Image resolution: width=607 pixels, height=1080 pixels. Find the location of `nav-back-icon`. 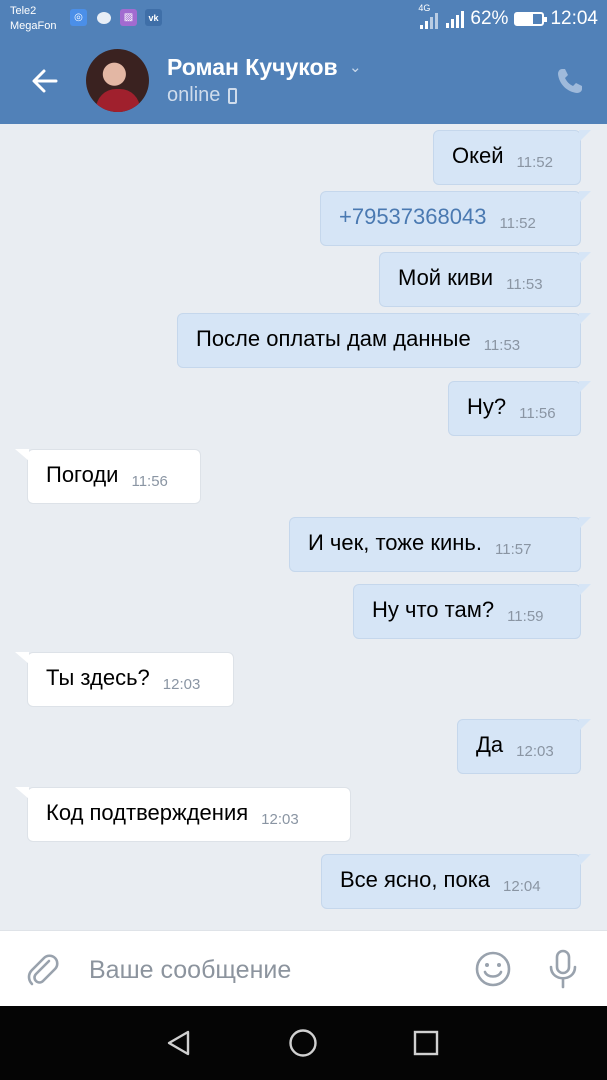

nav-back-icon is located at coordinates (179, 1043).